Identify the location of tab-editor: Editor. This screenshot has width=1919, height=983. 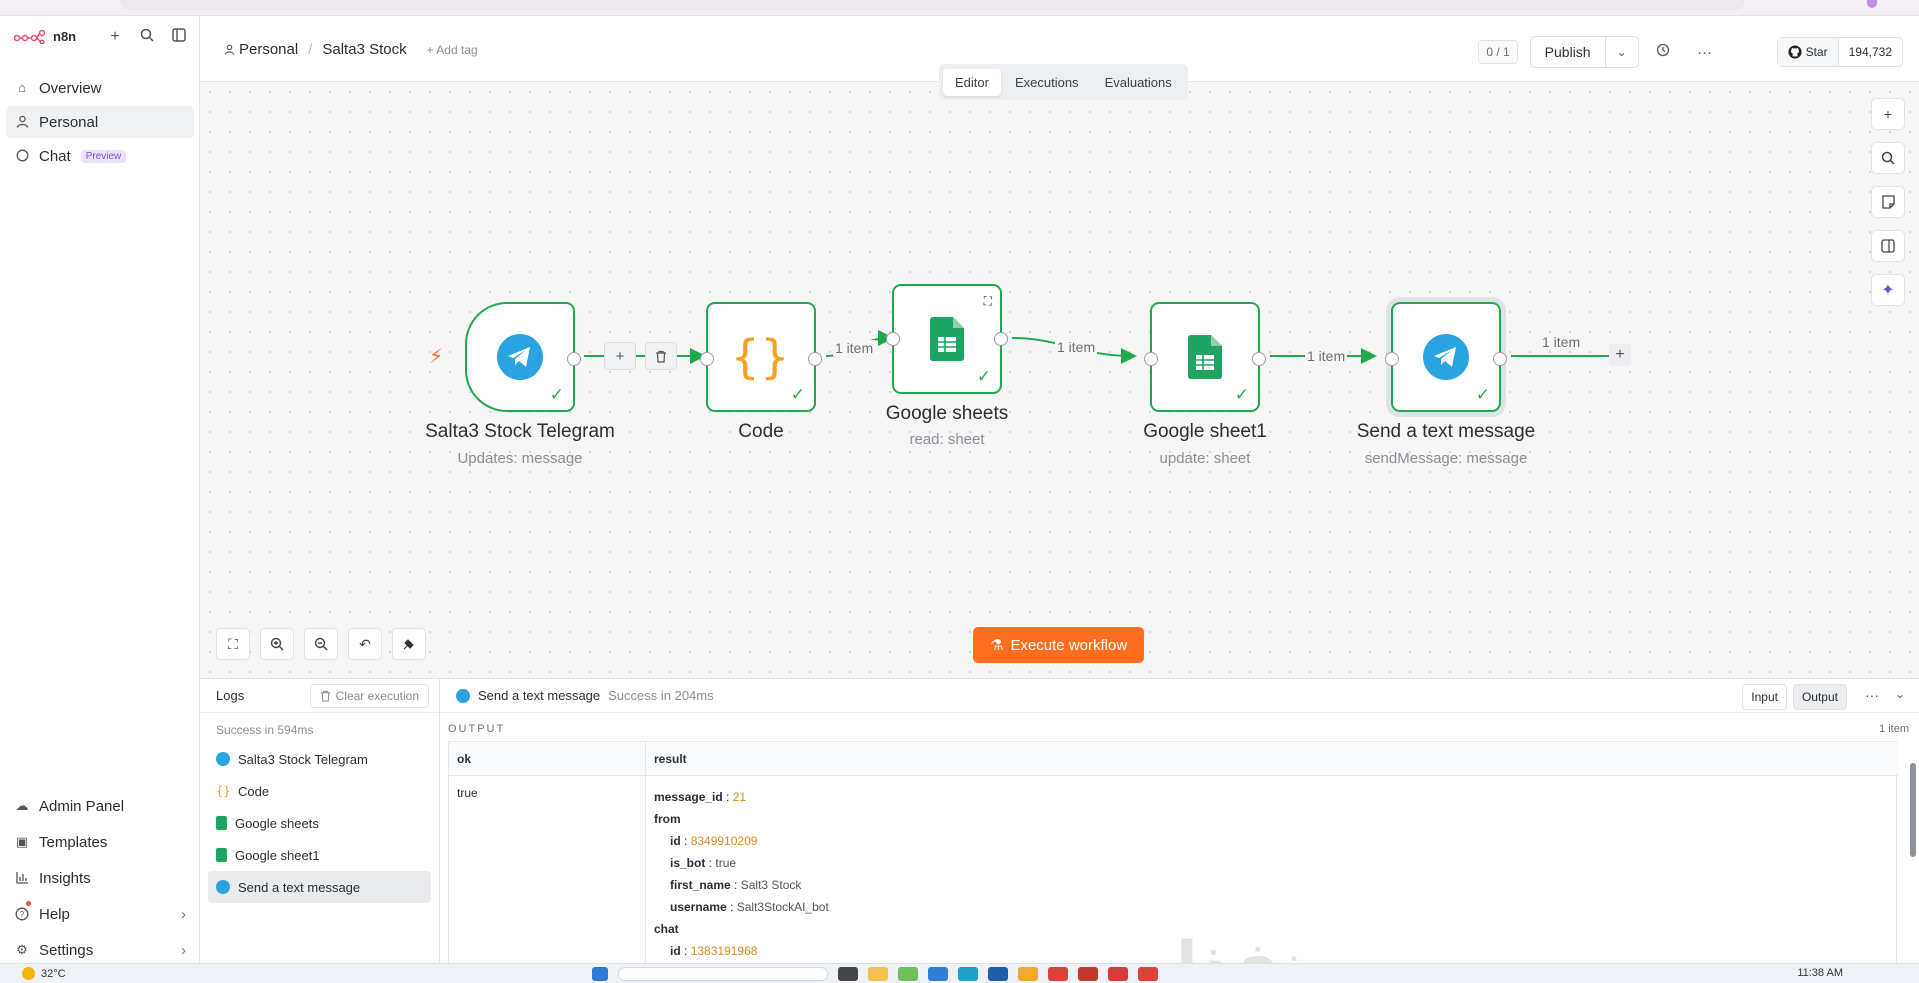
(972, 82).